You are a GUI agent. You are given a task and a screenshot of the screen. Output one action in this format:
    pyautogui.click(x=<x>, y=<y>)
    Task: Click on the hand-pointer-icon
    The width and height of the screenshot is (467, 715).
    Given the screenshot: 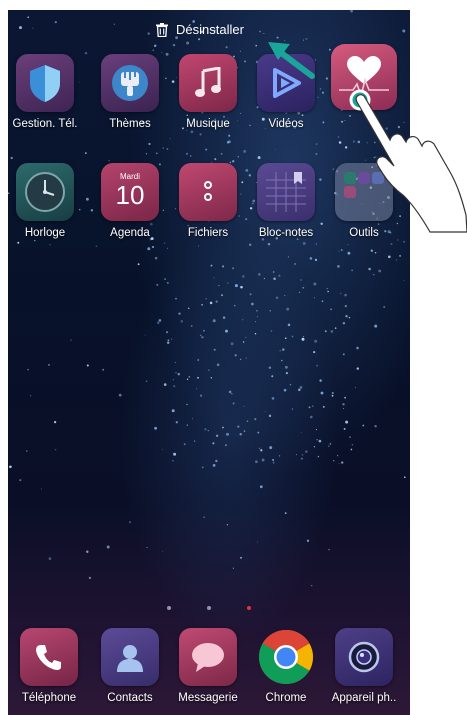 What is the action you would take?
    pyautogui.click(x=411, y=163)
    